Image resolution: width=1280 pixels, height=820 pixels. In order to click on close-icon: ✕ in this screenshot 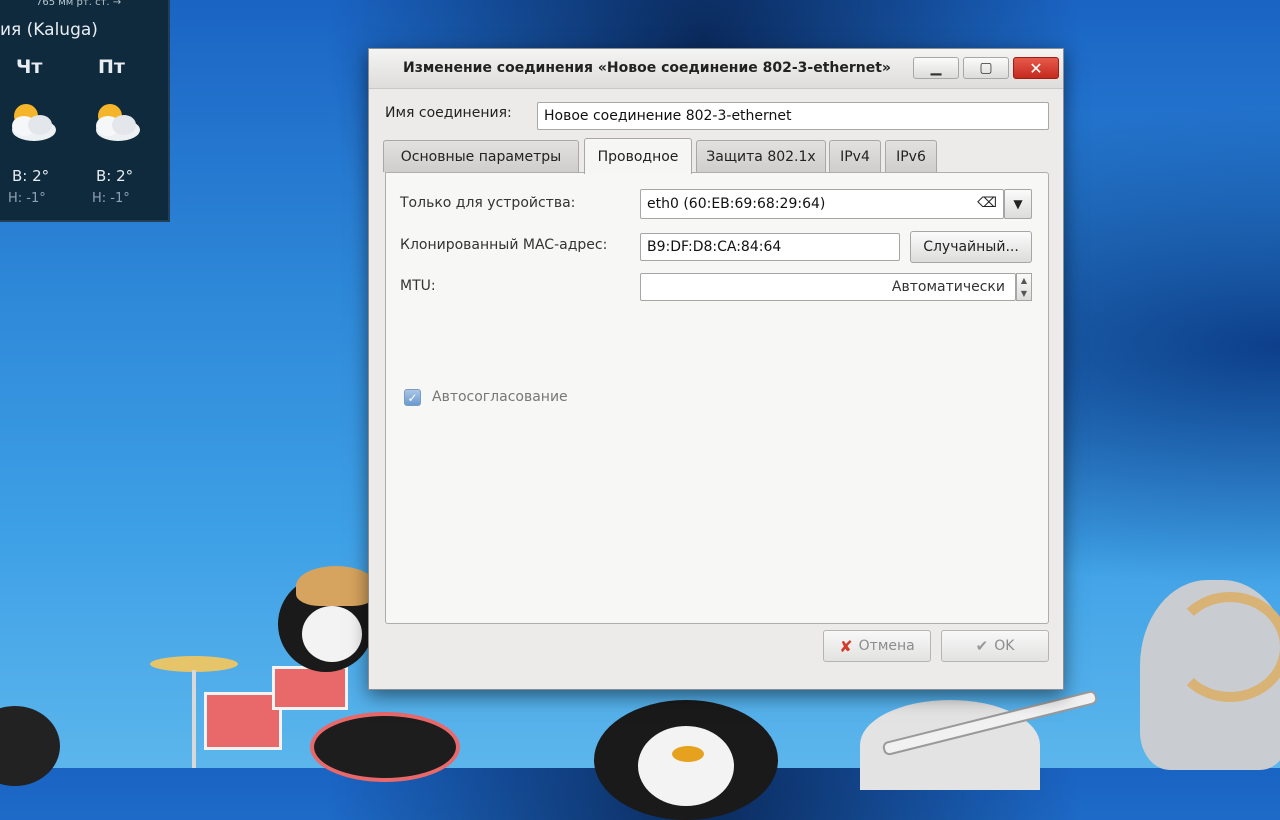, I will do `click(1036, 68)`.